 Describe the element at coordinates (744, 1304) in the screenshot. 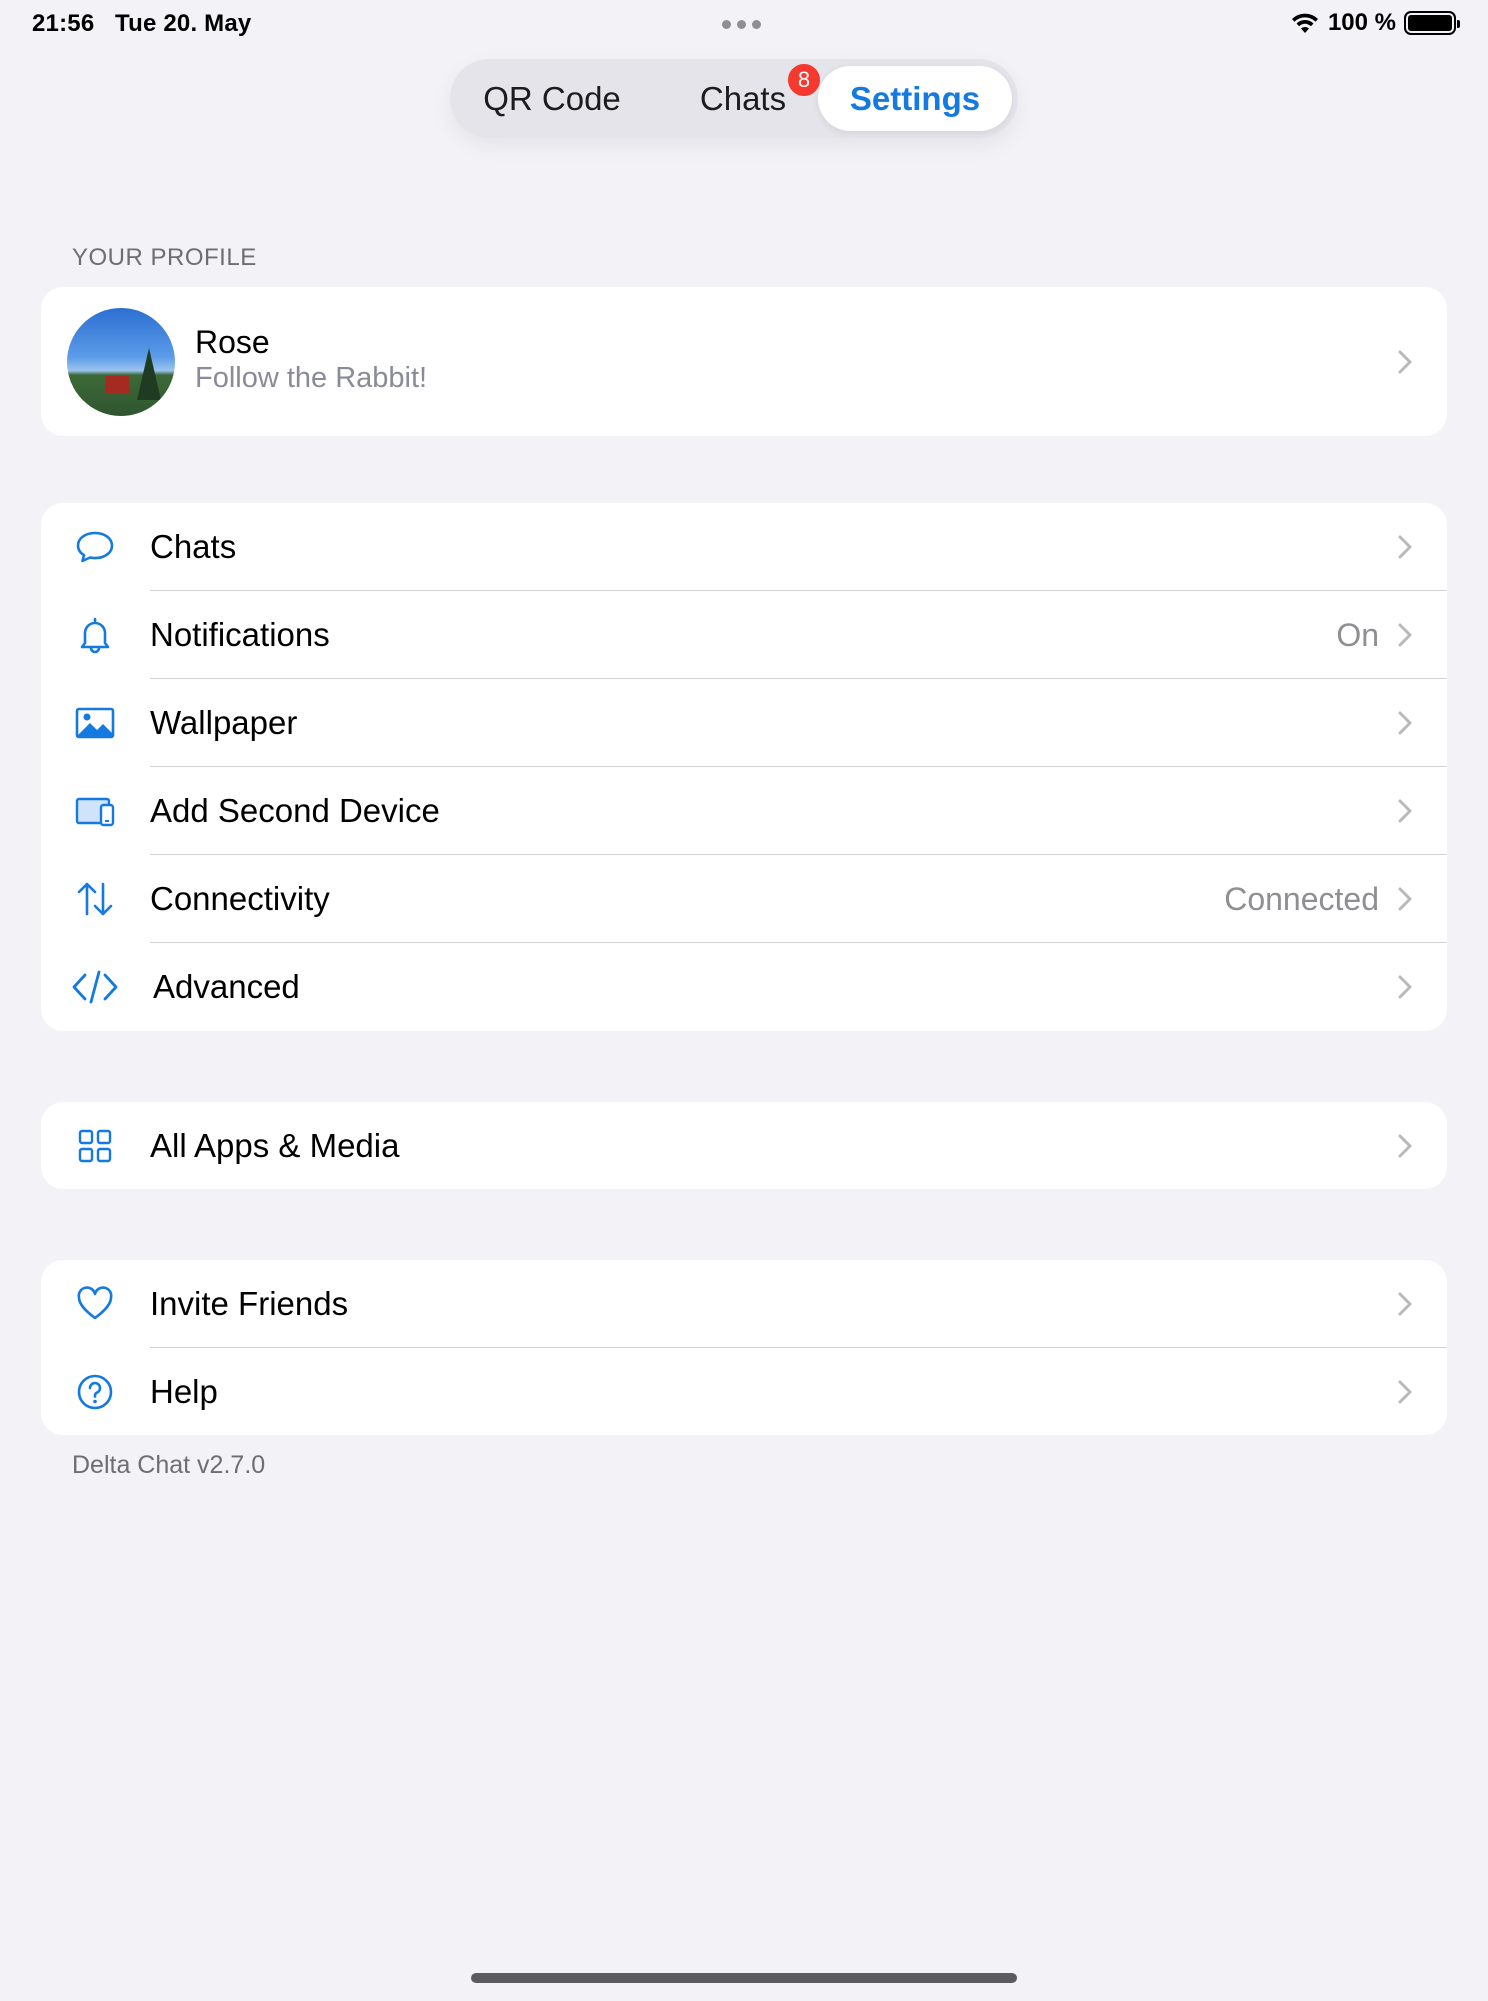

I see `settings-row-invite-friends: Invite Friends` at that location.